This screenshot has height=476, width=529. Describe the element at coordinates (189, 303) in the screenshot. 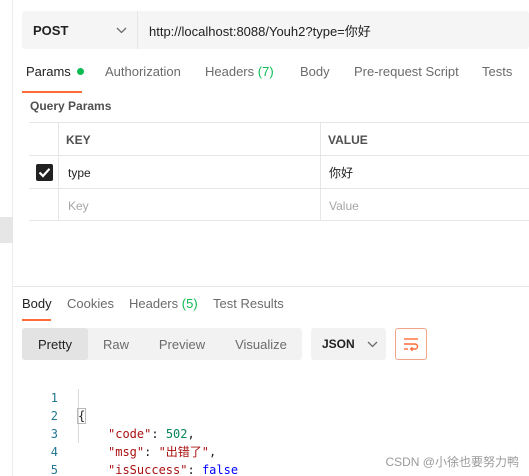

I see `tab-response-headers-count: (5)` at that location.